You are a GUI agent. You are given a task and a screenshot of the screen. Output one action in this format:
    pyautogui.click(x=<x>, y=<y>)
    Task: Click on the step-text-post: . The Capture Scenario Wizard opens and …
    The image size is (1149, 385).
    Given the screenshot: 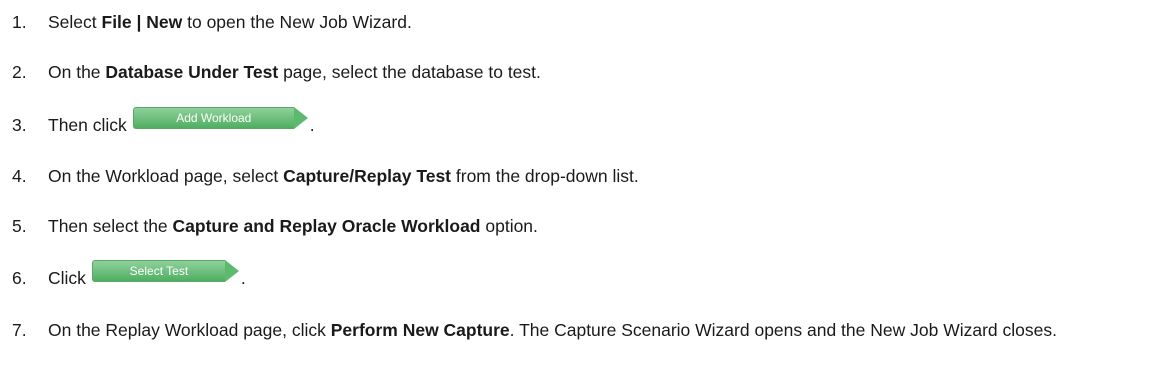 What is the action you would take?
    pyautogui.click(x=783, y=330)
    